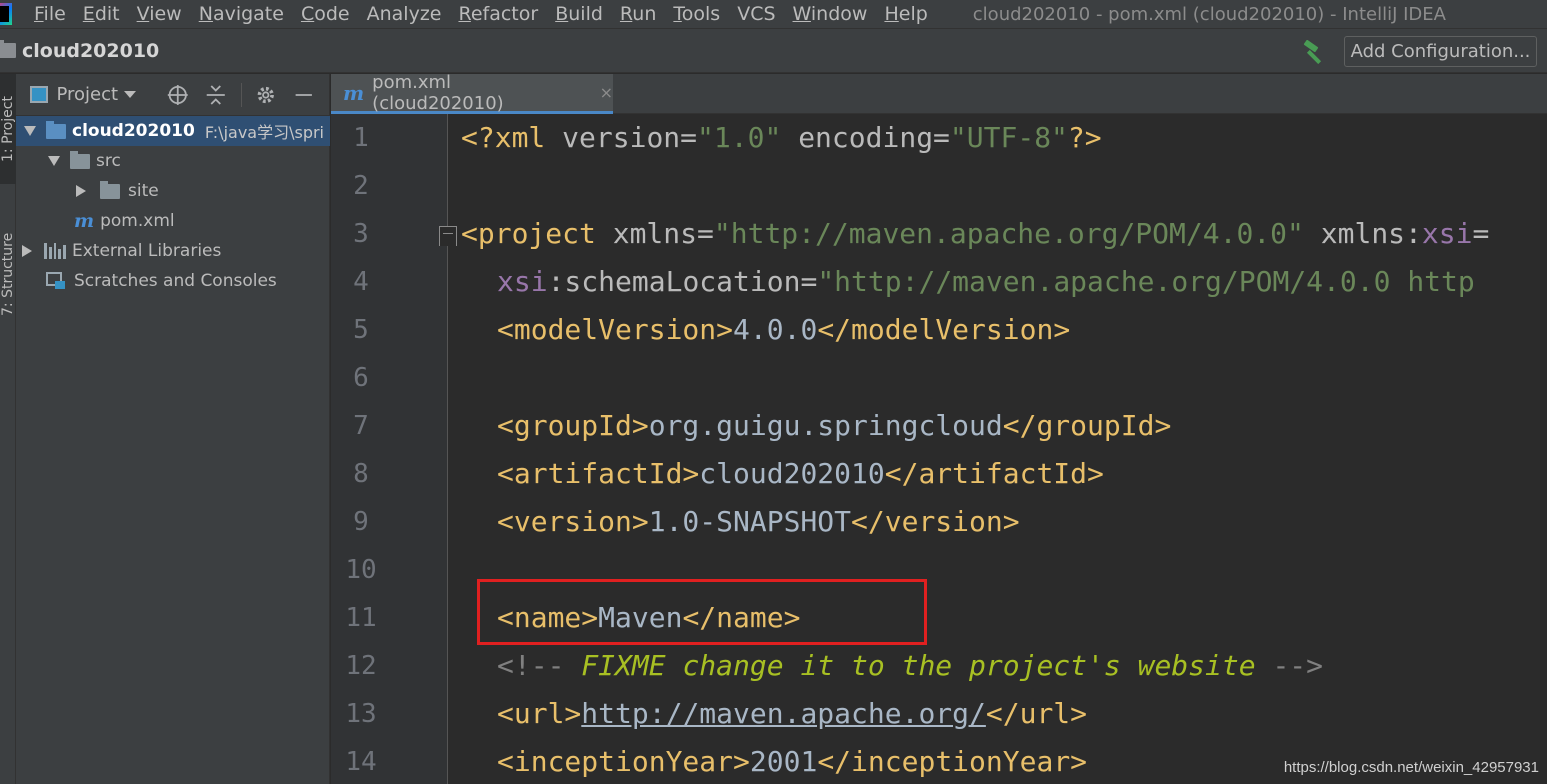  Describe the element at coordinates (8, 429) in the screenshot. I see `left-tool-stripe: 1: Project 7: Structure` at that location.